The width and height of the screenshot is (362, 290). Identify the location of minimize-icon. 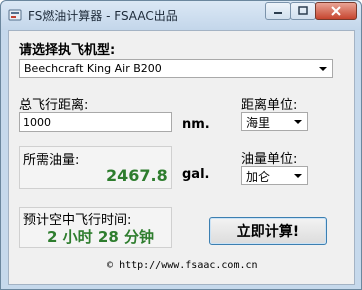
(278, 13).